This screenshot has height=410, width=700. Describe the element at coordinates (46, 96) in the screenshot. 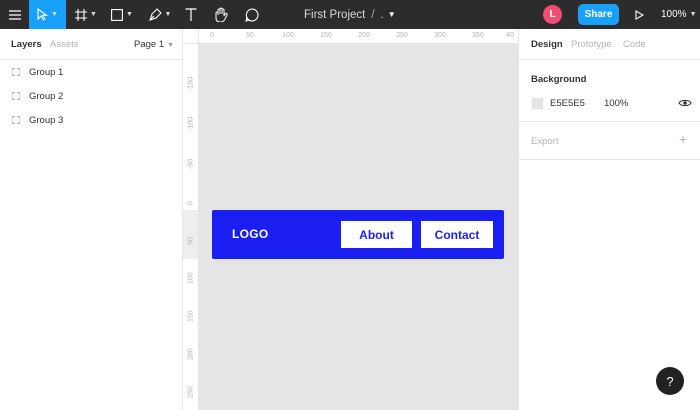

I see `layer-label: Group 2` at that location.